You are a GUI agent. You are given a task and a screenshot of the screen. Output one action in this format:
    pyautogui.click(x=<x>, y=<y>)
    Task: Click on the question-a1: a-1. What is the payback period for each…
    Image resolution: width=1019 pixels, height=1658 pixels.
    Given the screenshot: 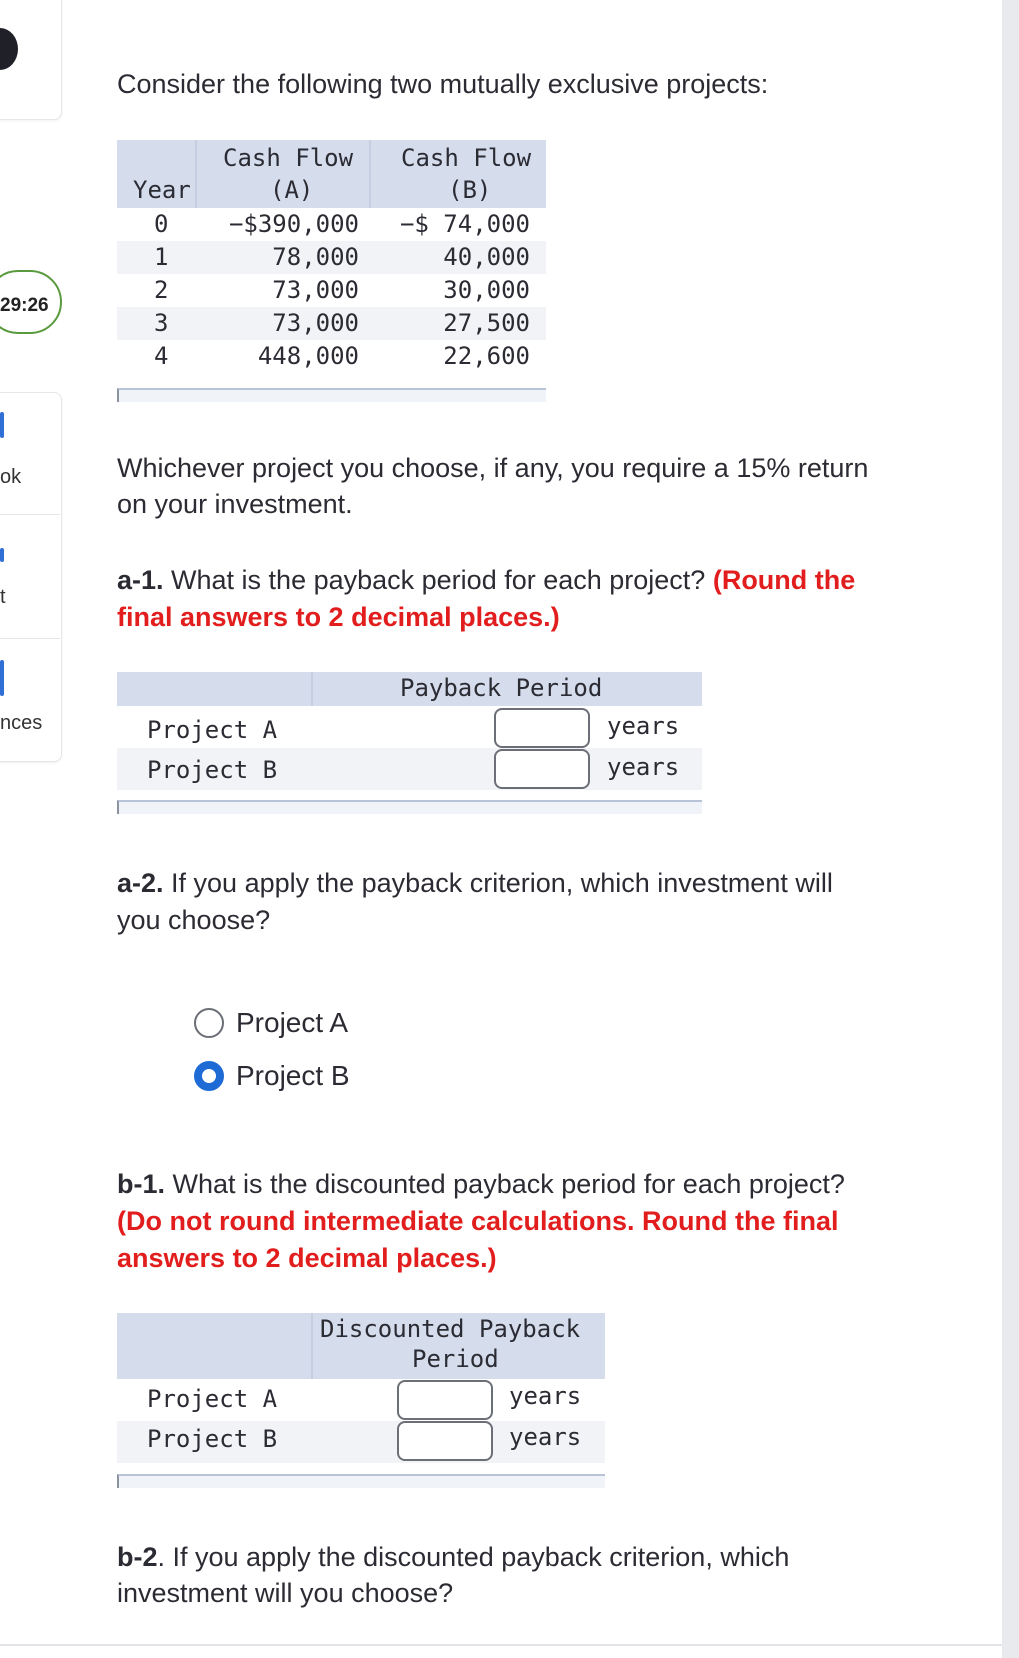 What is the action you would take?
    pyautogui.click(x=557, y=580)
    